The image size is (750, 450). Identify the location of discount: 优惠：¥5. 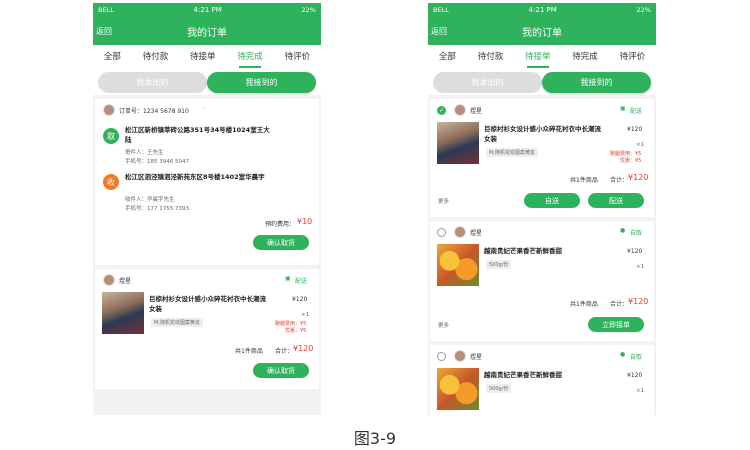
(296, 331).